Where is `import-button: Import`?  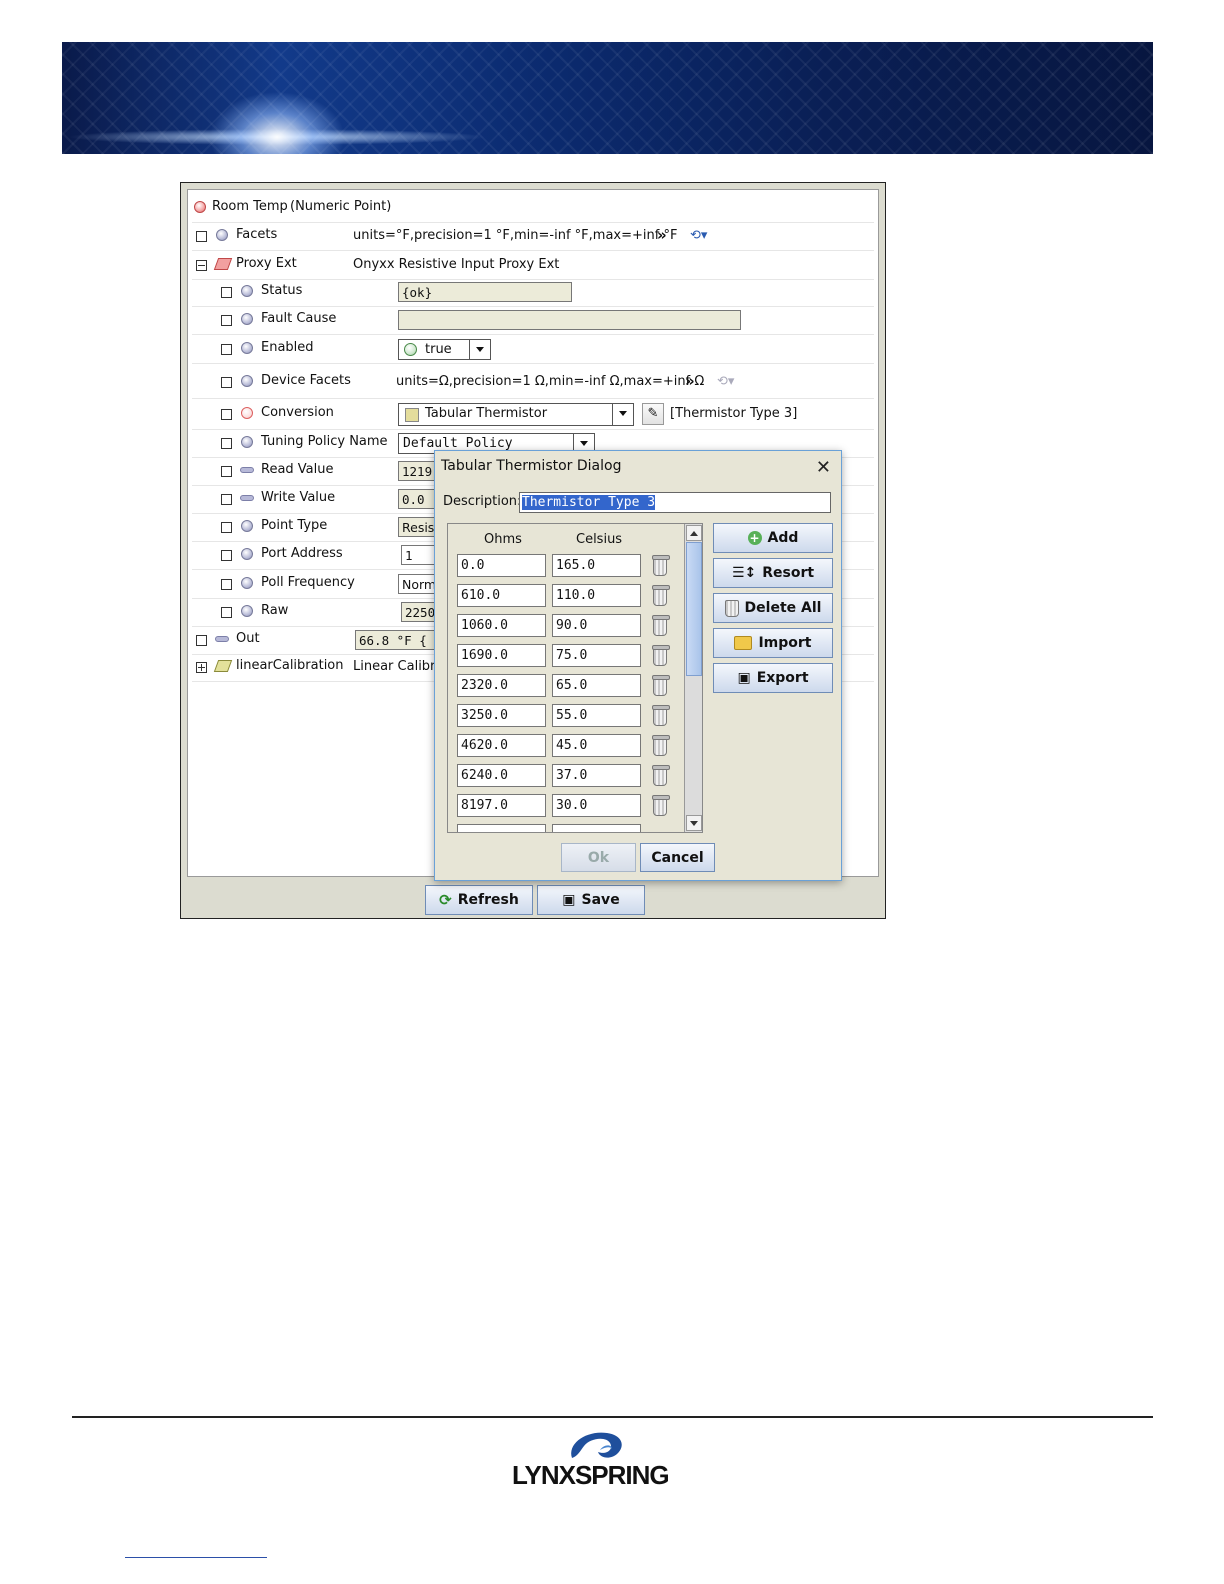
import-button: Import is located at coordinates (773, 643).